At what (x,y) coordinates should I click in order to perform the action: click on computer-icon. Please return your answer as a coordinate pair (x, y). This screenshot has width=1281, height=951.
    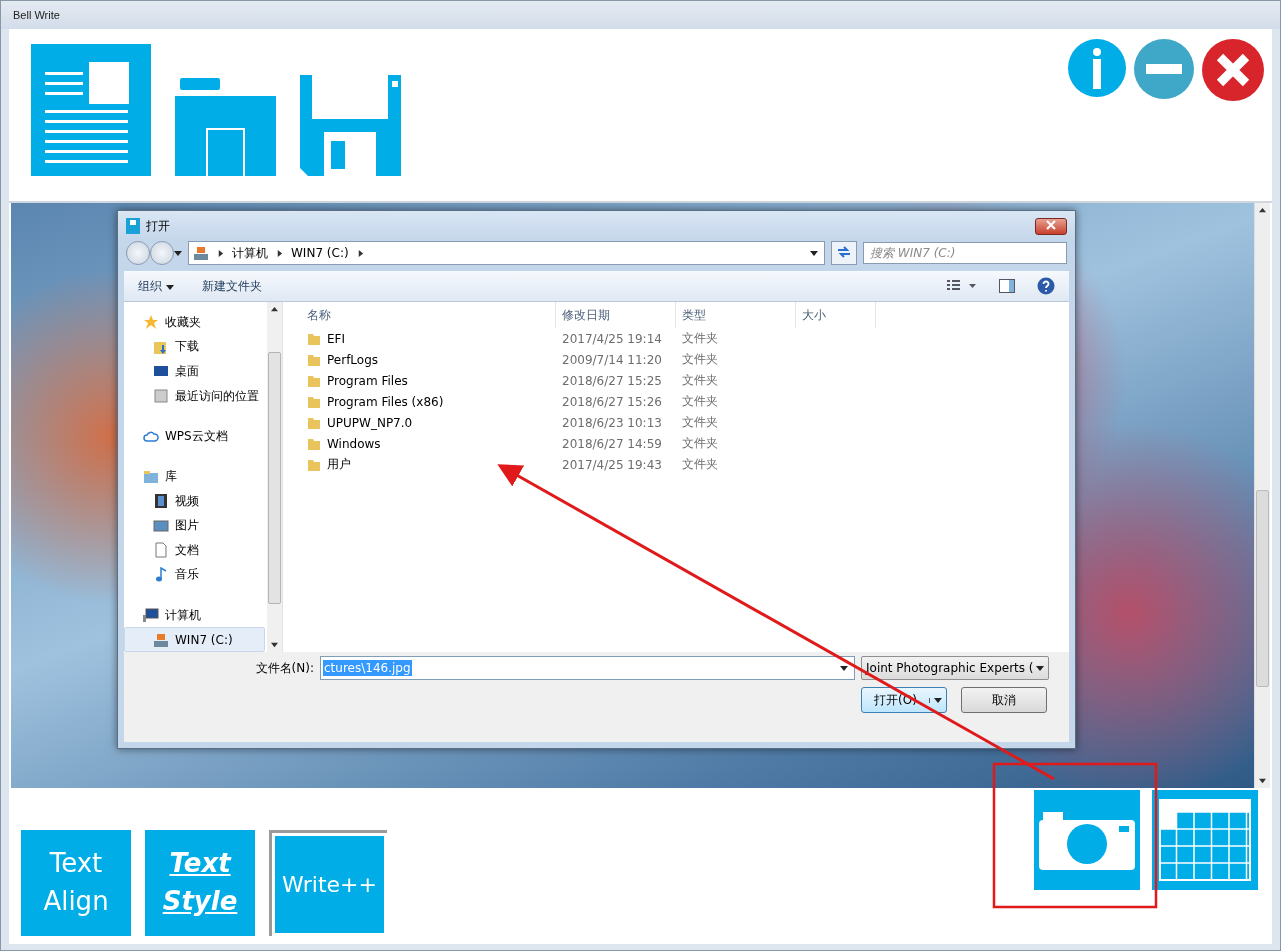
    Looking at the image, I should click on (151, 615).